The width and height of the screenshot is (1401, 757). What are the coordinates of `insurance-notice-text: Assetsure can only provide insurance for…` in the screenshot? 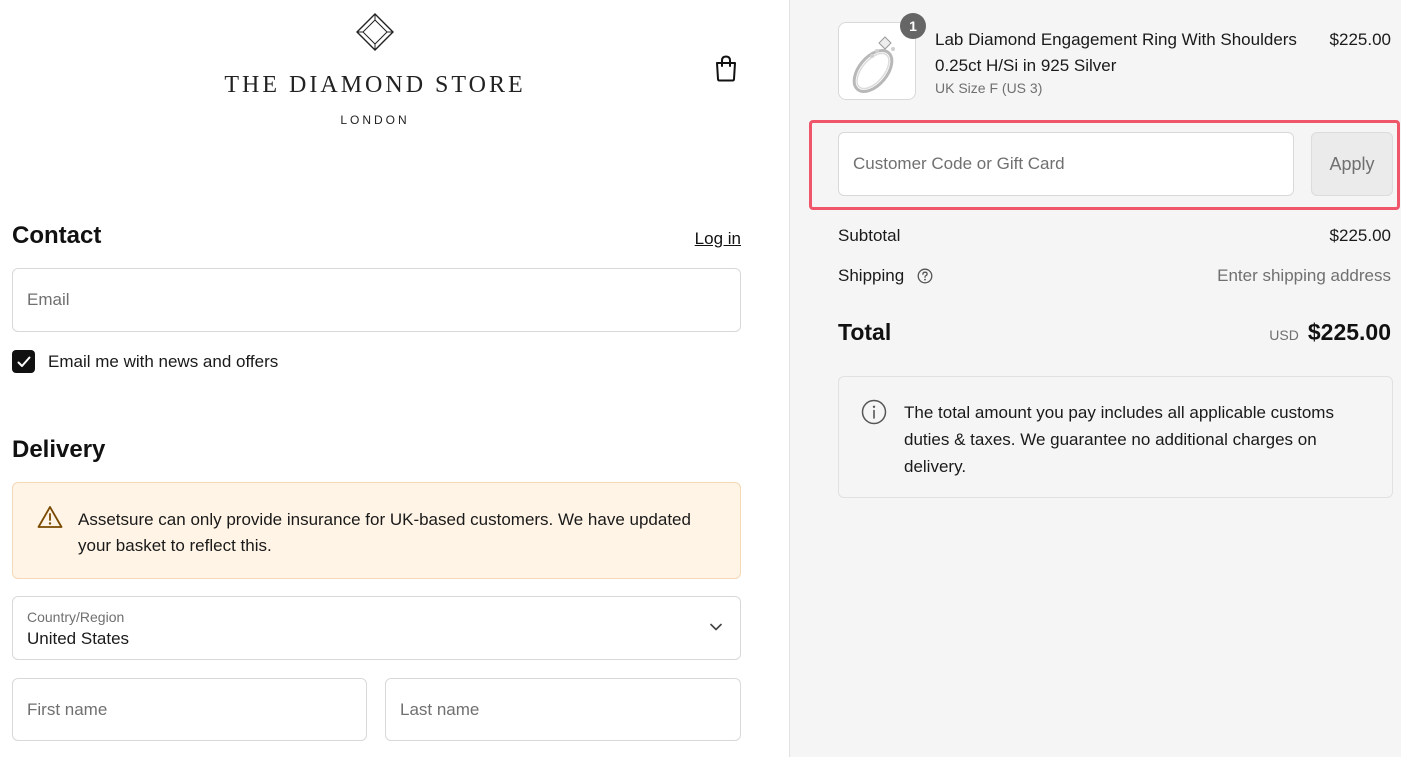 It's located at (384, 532).